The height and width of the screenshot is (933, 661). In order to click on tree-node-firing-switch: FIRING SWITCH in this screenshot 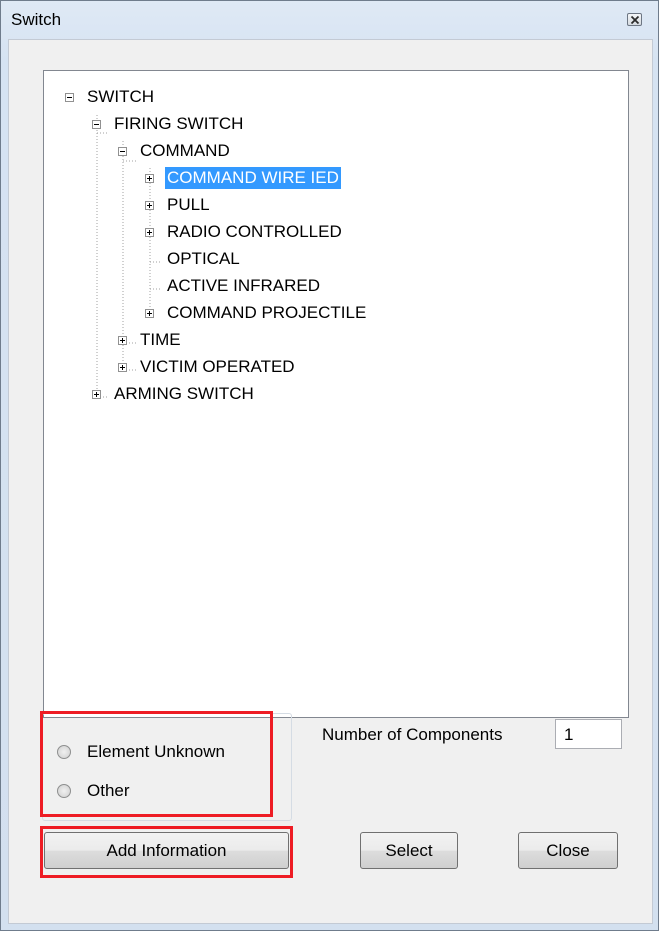, I will do `click(178, 124)`.